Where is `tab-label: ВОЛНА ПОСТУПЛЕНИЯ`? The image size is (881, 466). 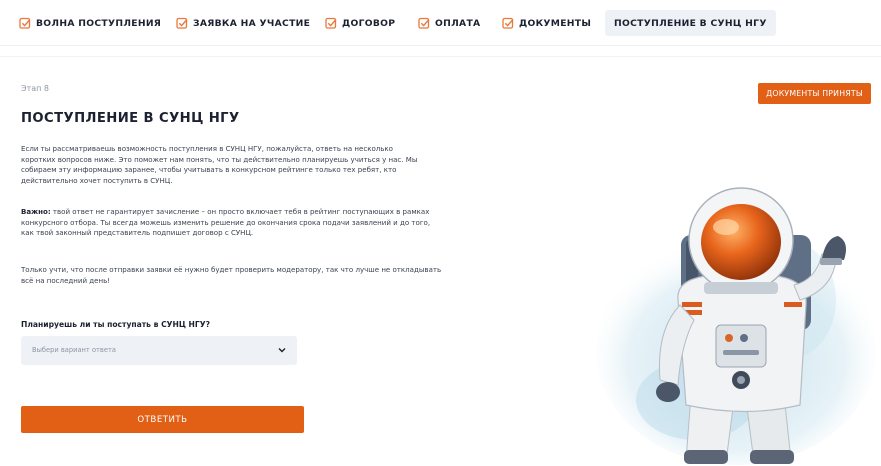 tab-label: ВОЛНА ПОСТУПЛЕНИЯ is located at coordinates (99, 23).